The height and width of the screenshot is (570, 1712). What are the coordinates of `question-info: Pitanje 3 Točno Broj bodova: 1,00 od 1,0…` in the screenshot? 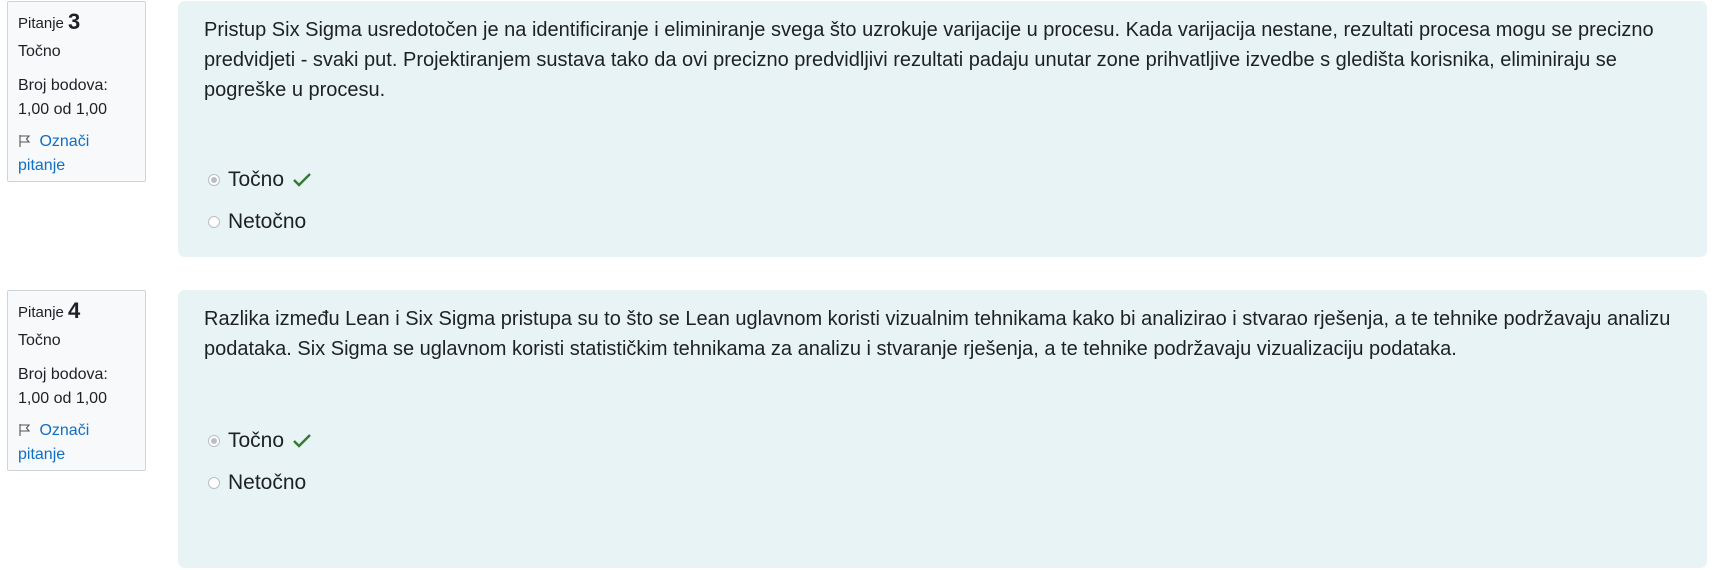 It's located at (76, 91).